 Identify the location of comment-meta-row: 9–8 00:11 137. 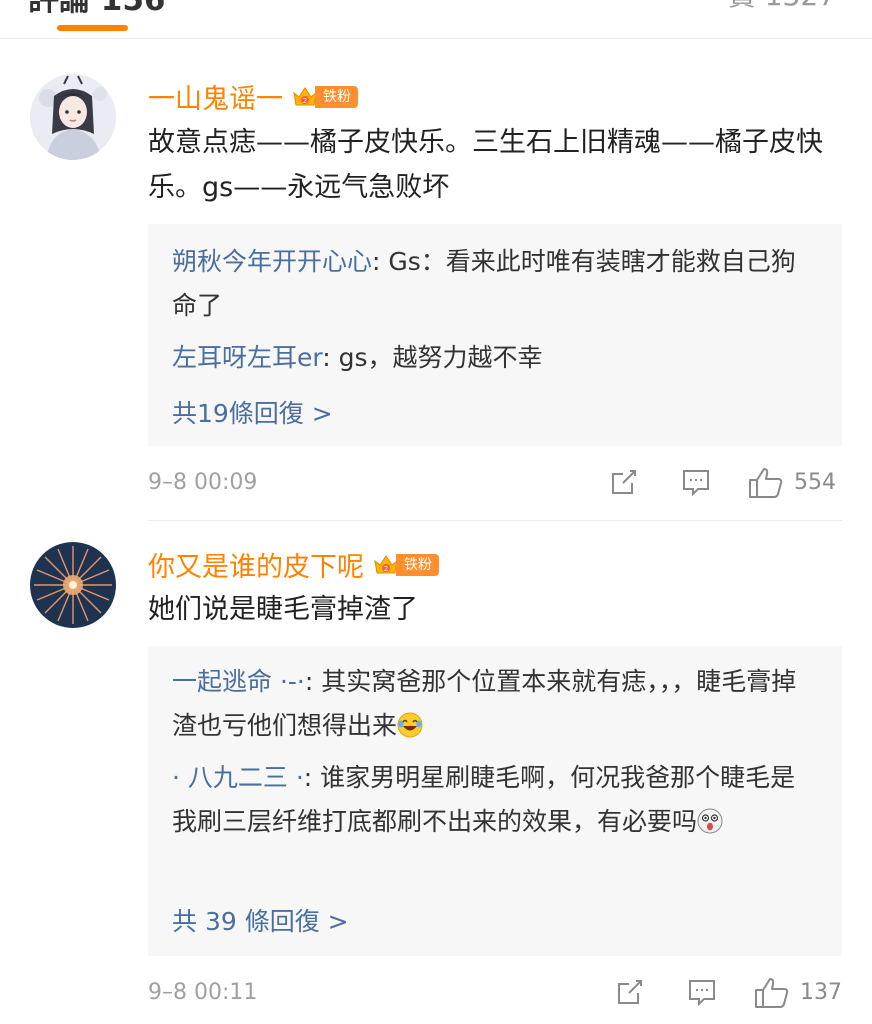
(495, 993).